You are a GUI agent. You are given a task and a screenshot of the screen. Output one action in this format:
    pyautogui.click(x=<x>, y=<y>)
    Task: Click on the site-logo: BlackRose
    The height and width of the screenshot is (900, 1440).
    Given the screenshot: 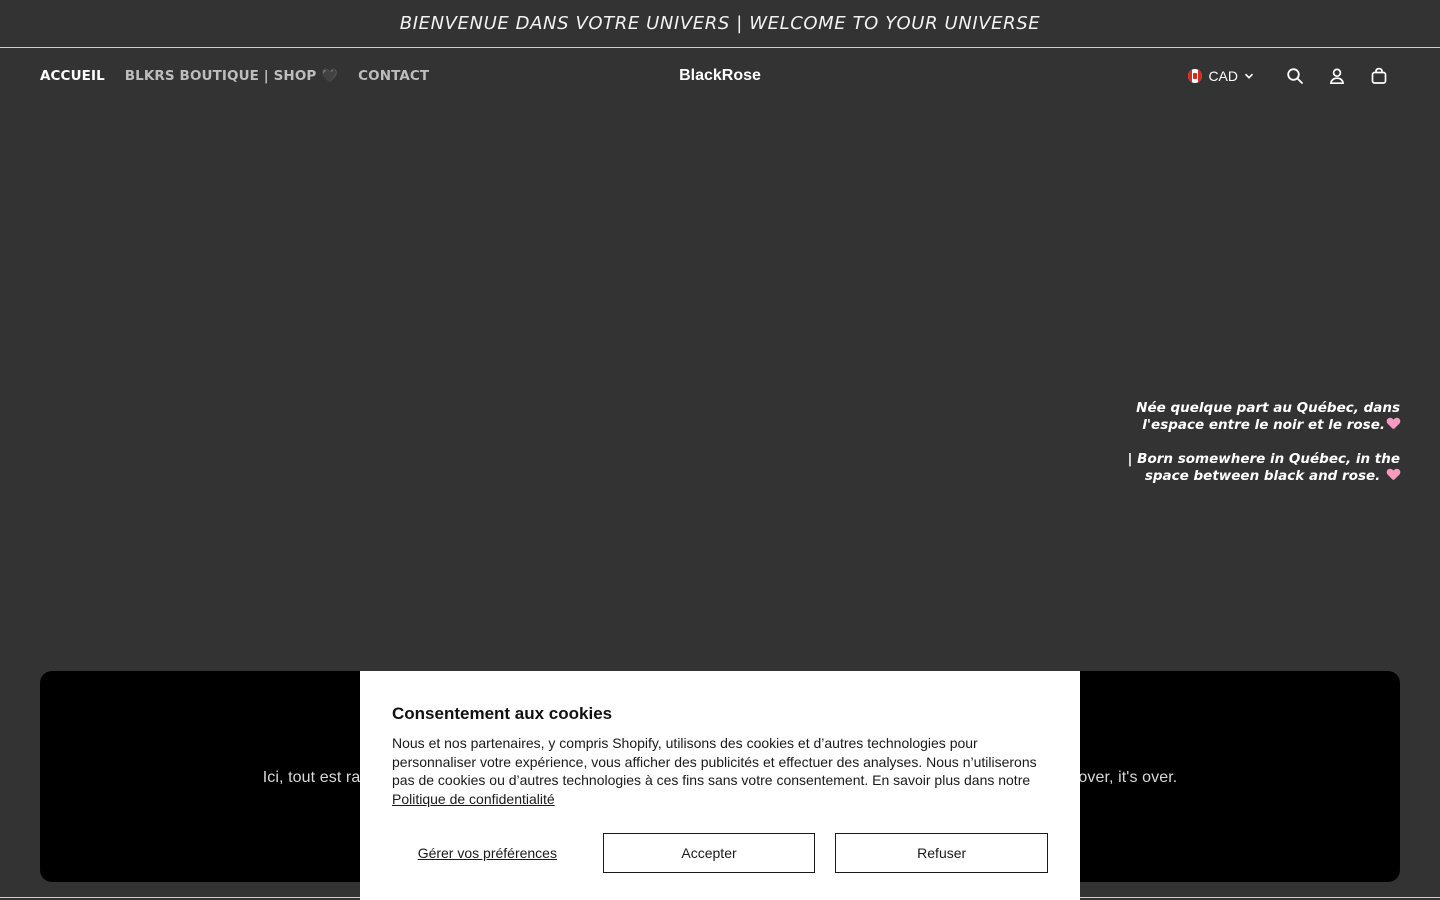 What is the action you would take?
    pyautogui.click(x=720, y=76)
    